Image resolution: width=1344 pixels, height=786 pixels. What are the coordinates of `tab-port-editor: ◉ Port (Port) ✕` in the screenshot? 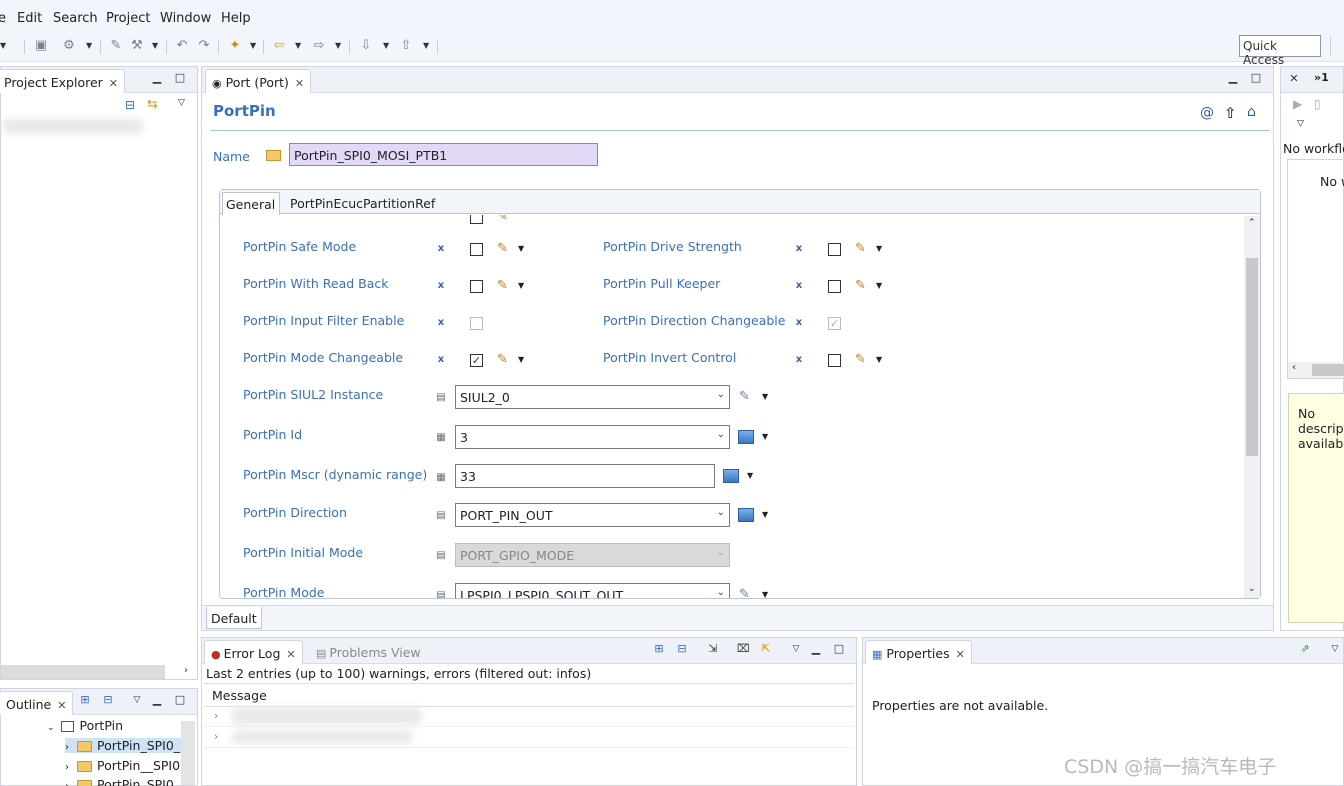 It's located at (258, 81).